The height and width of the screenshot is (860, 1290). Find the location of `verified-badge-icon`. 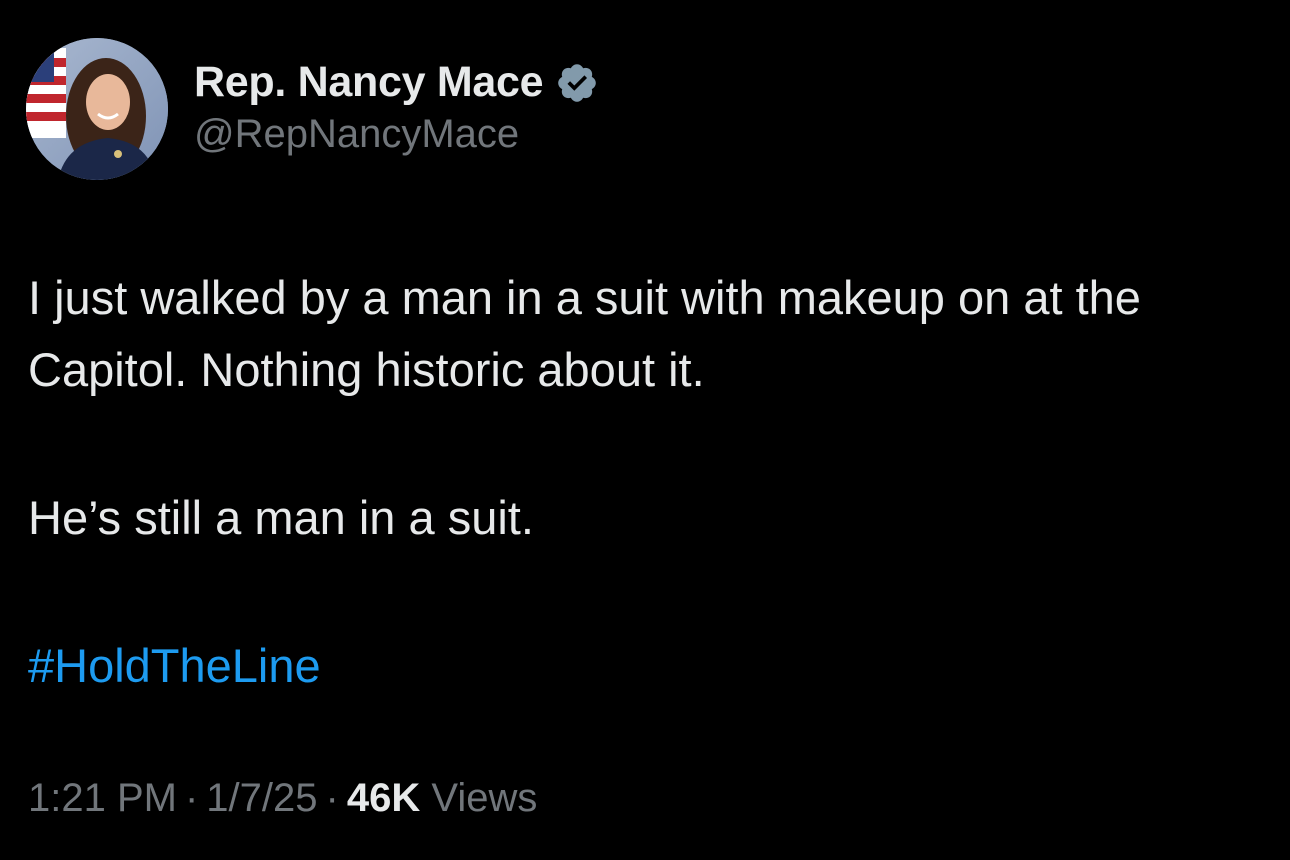

verified-badge-icon is located at coordinates (577, 83).